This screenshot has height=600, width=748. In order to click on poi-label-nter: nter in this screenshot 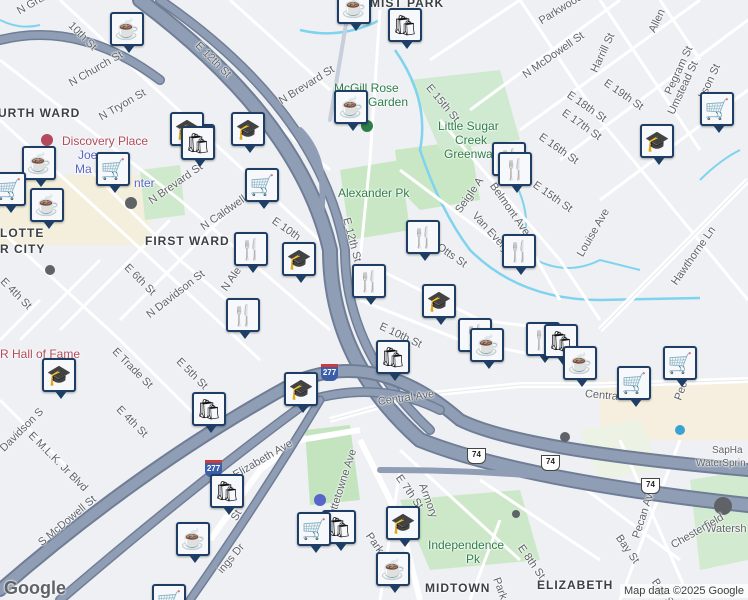, I will do `click(144, 183)`.